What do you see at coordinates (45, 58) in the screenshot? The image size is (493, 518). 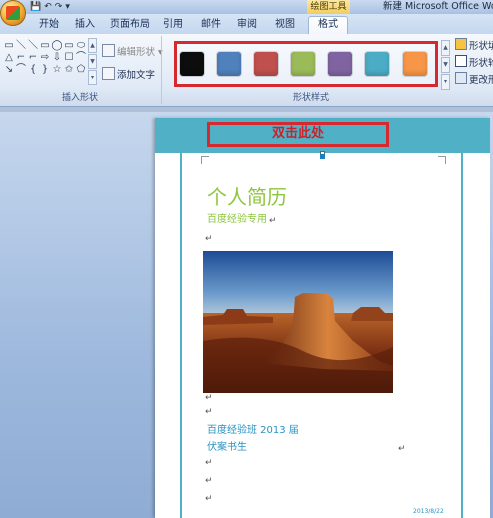 I see `shape-option-icon: ⇨` at bounding box center [45, 58].